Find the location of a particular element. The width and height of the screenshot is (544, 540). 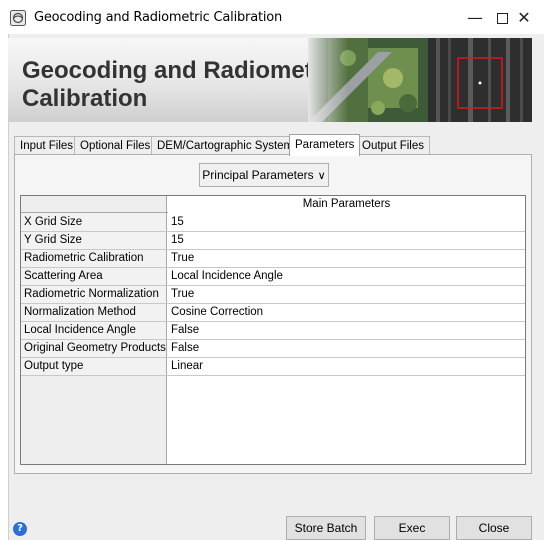

header-banner: Geocoding and Radiometric Calibration is located at coordinates (270, 80).